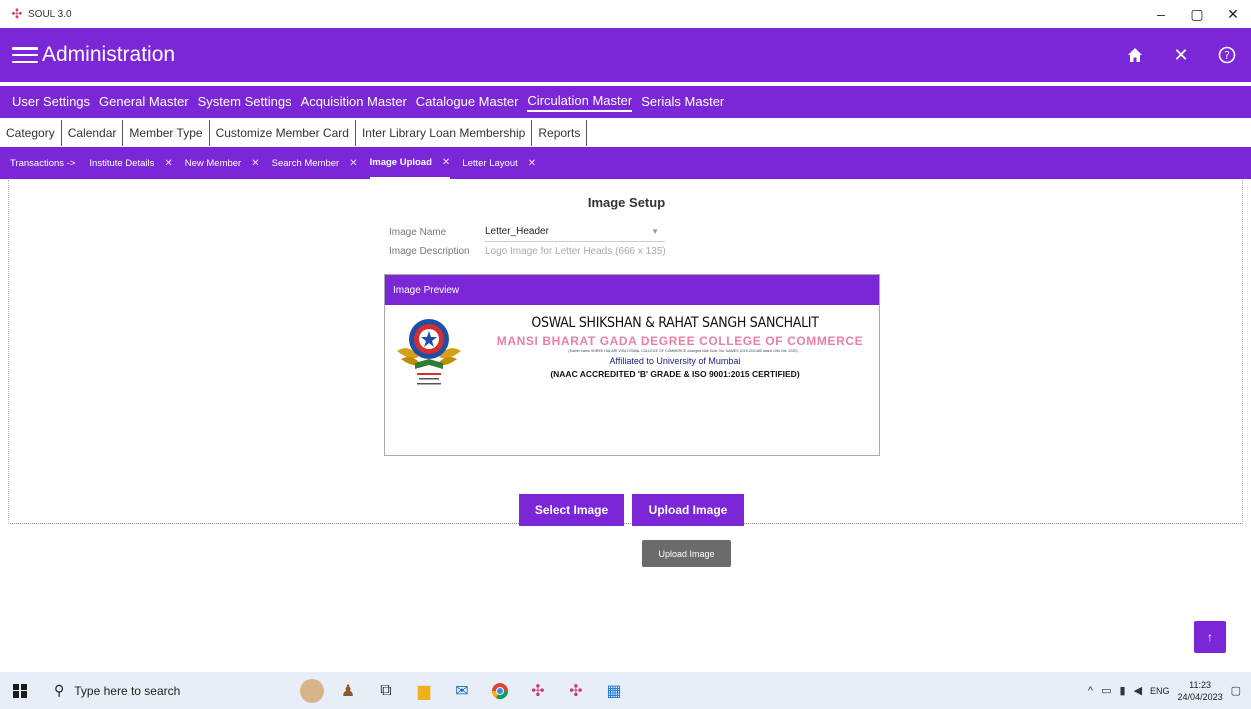 The image size is (1251, 709). Describe the element at coordinates (354, 102) in the screenshot. I see `menu-acquisition-master: Acquisition Master` at that location.